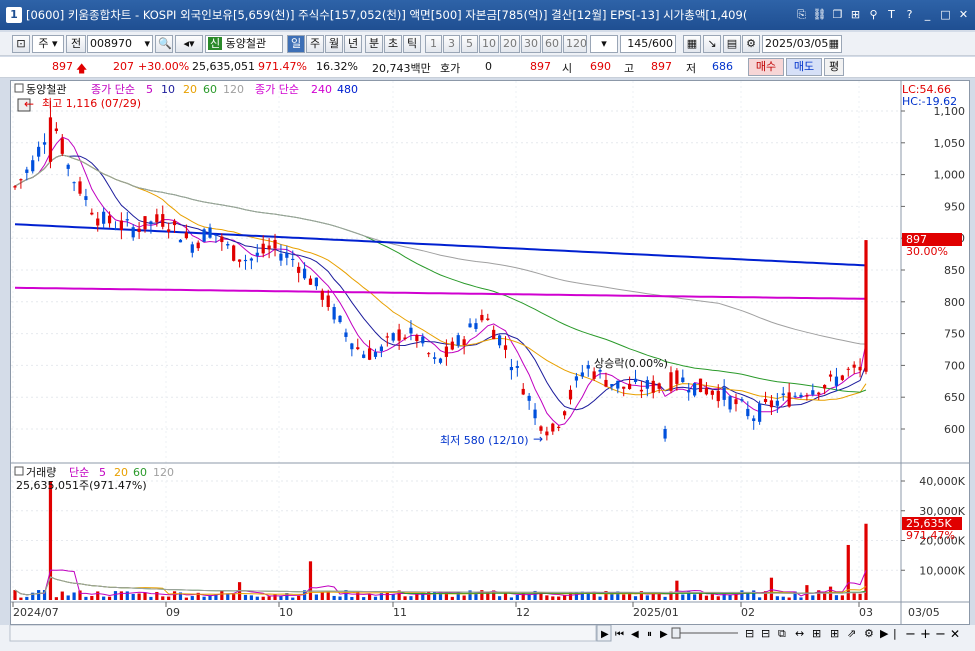  Describe the element at coordinates (819, 14) in the screenshot. I see `link-icon: ⛓` at that location.